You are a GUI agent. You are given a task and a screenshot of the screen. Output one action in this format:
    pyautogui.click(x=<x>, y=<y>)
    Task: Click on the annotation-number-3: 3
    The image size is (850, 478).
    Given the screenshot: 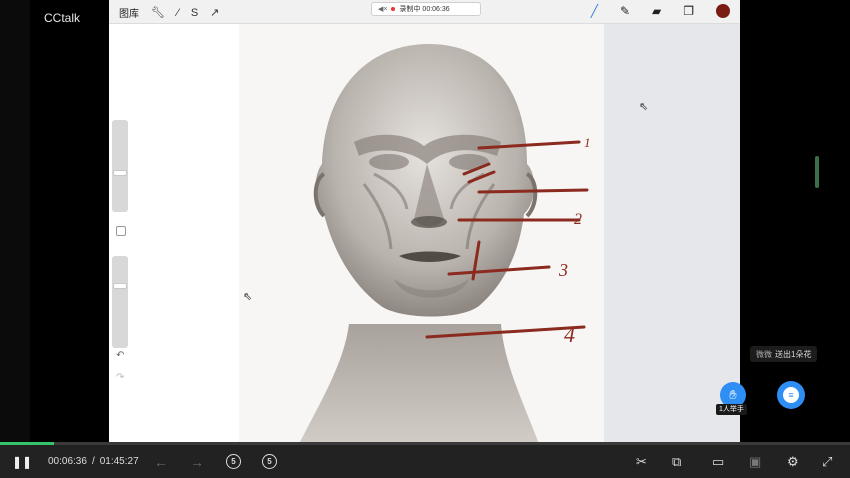 What is the action you would take?
    pyautogui.click(x=563, y=270)
    